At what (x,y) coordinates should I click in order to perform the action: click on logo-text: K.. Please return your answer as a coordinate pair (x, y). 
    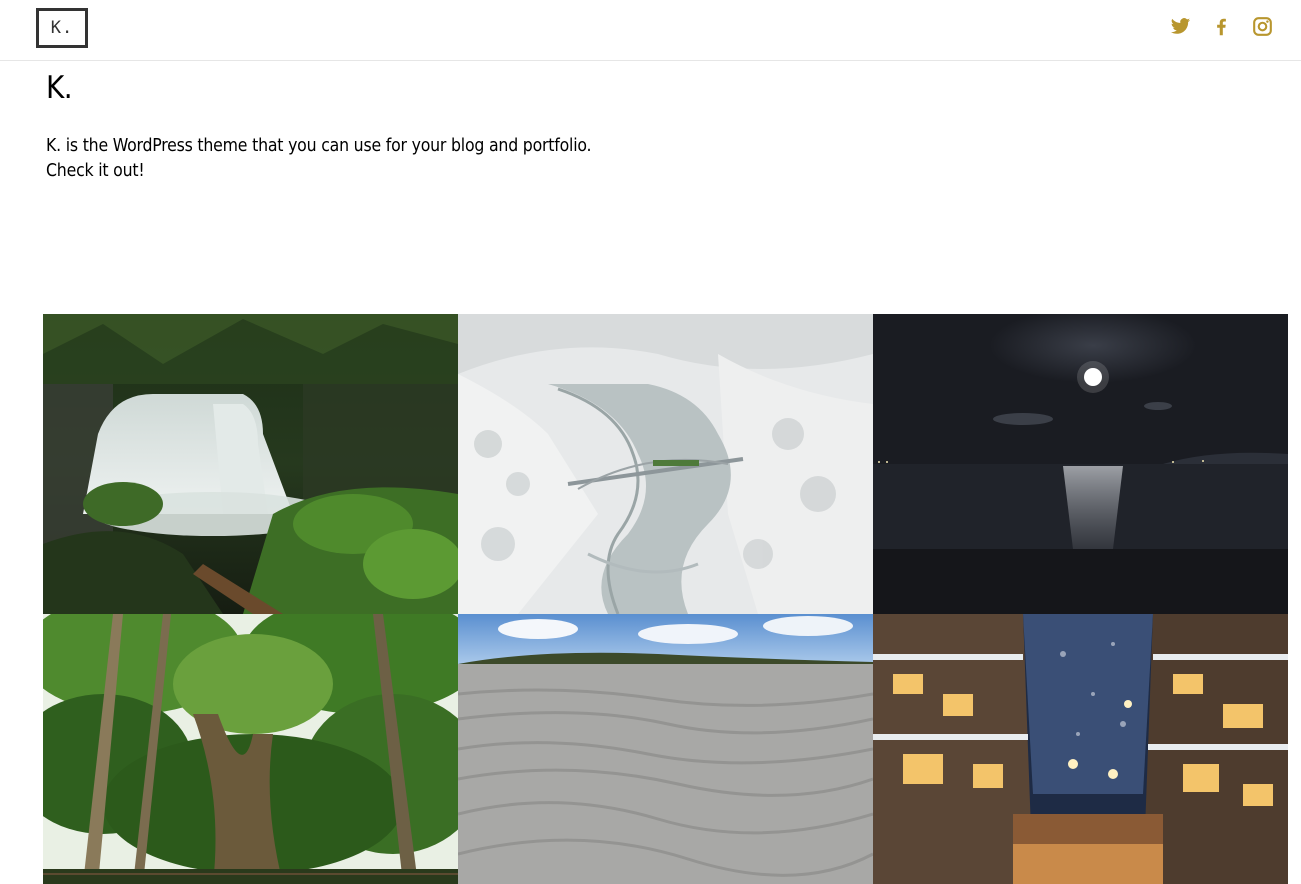
    Looking at the image, I should click on (62, 28).